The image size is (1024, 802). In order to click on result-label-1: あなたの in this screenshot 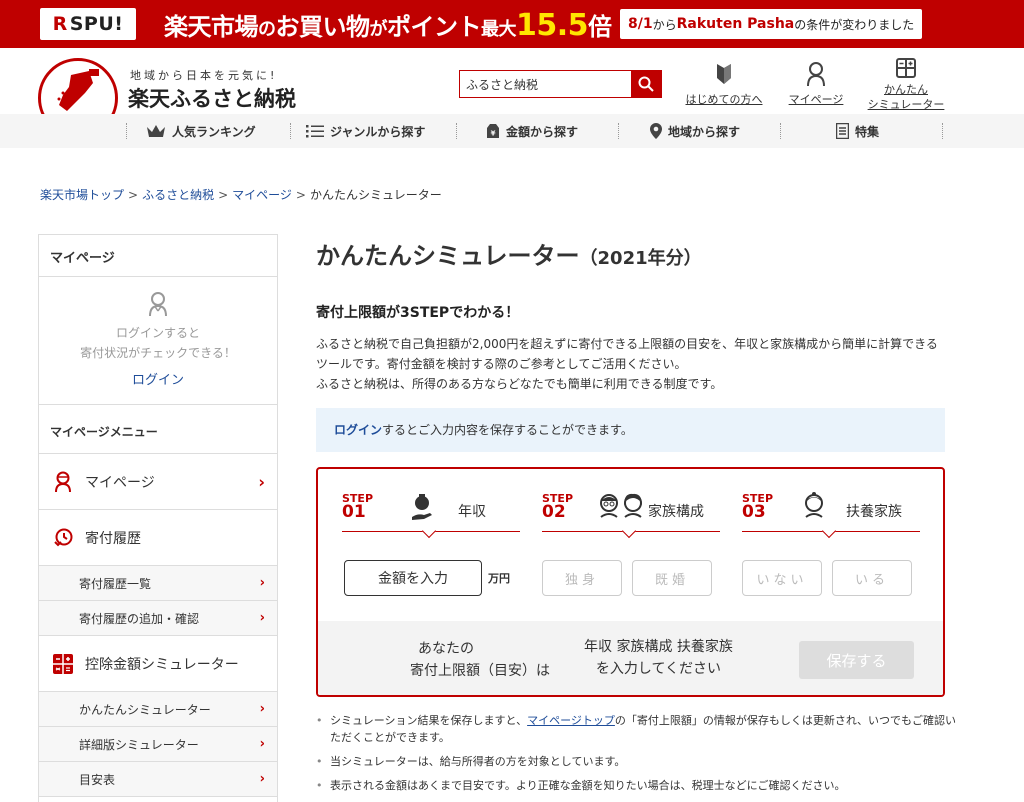, I will do `click(446, 649)`.